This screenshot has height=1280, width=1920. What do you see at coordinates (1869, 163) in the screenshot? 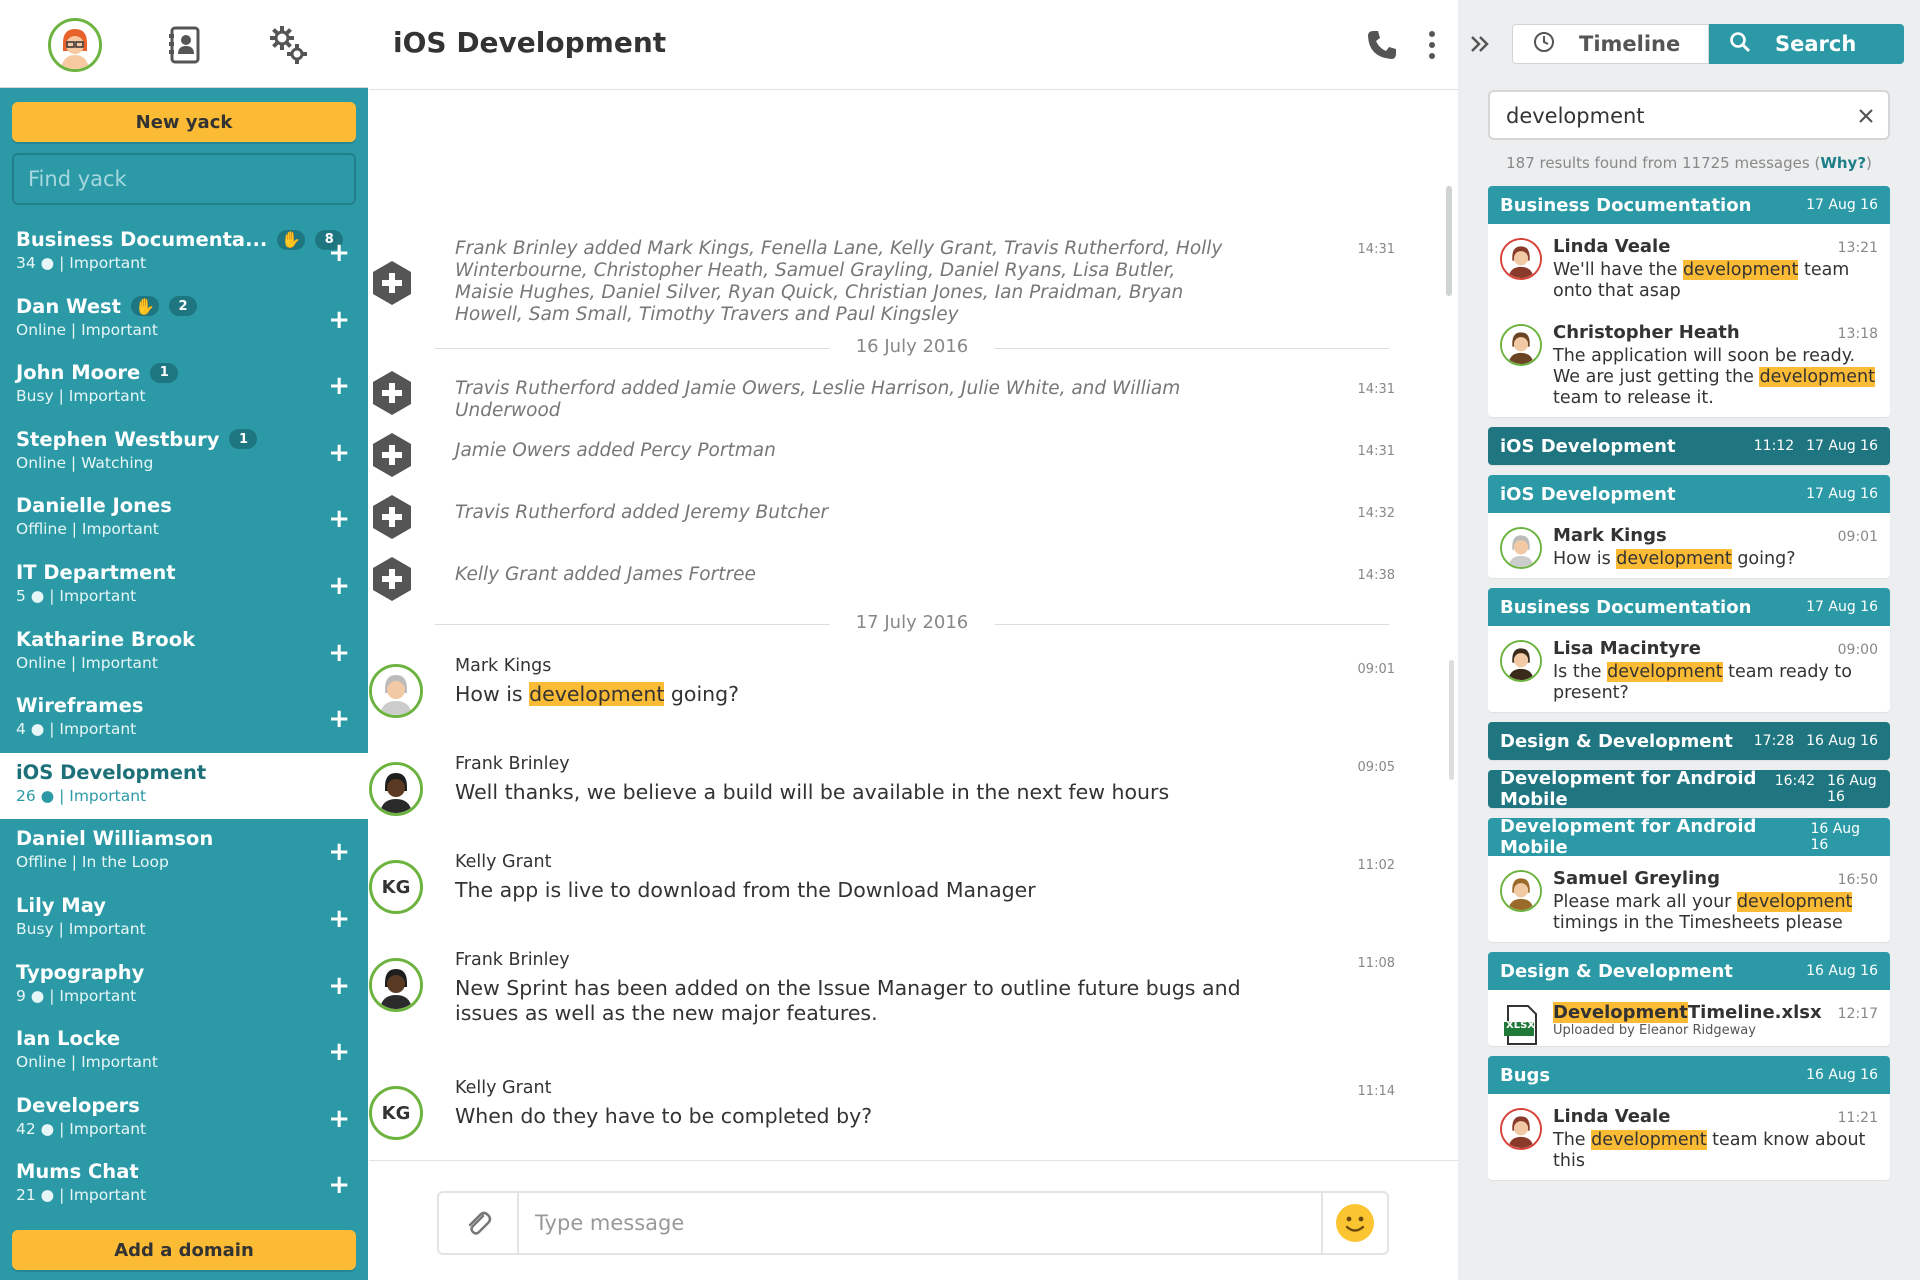
I see `results-summary-close: )` at bounding box center [1869, 163].